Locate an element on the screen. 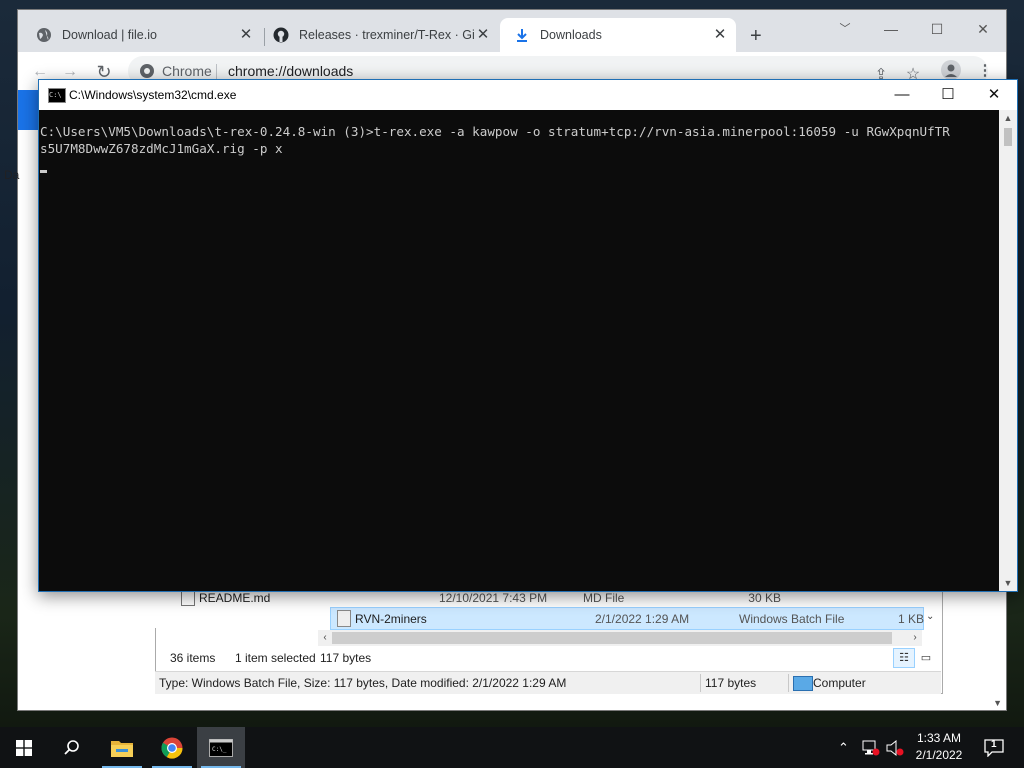  notification-center-icon: 1 is located at coordinates (994, 747).